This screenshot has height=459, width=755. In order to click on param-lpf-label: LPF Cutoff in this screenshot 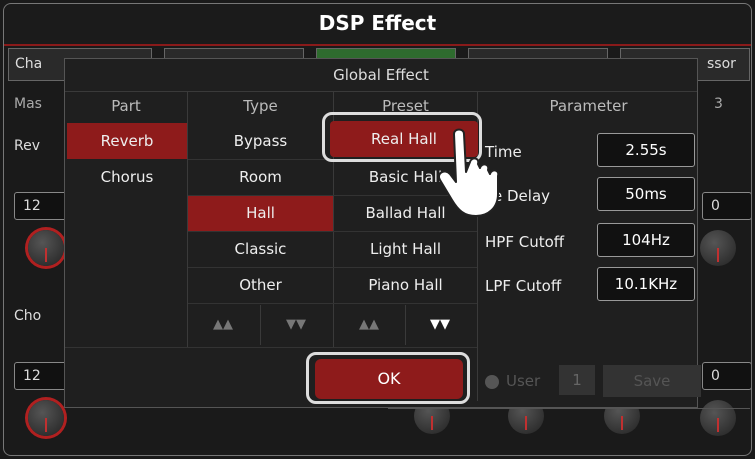, I will do `click(523, 286)`.